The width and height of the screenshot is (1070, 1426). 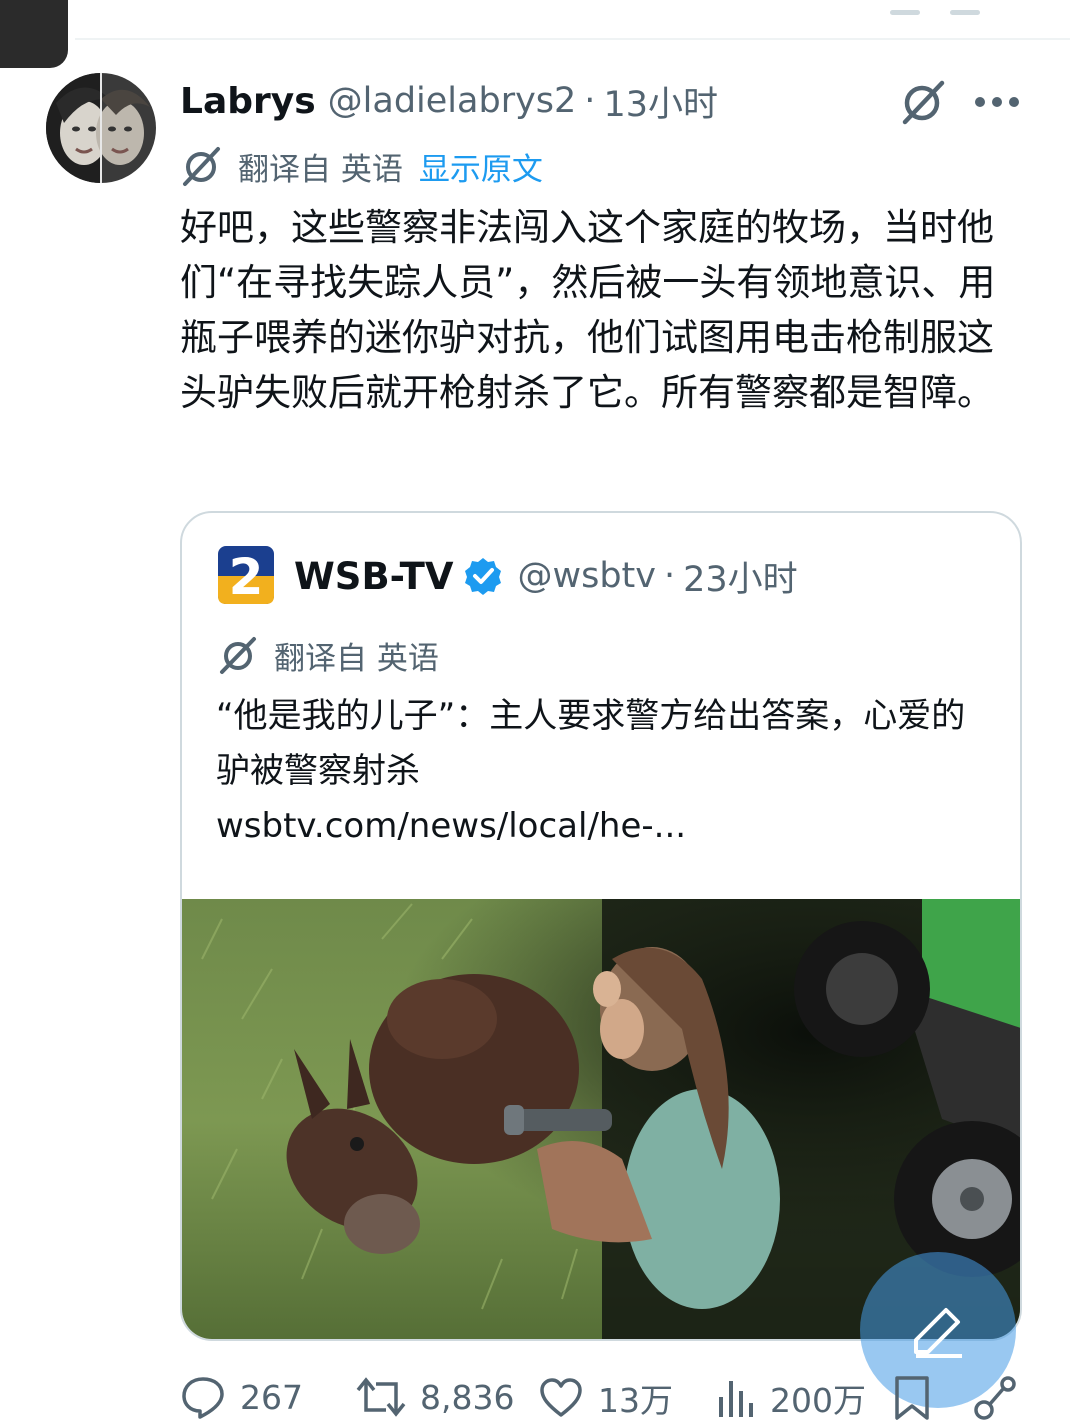 I want to click on wsbtv-logo: 2, so click(x=246, y=576).